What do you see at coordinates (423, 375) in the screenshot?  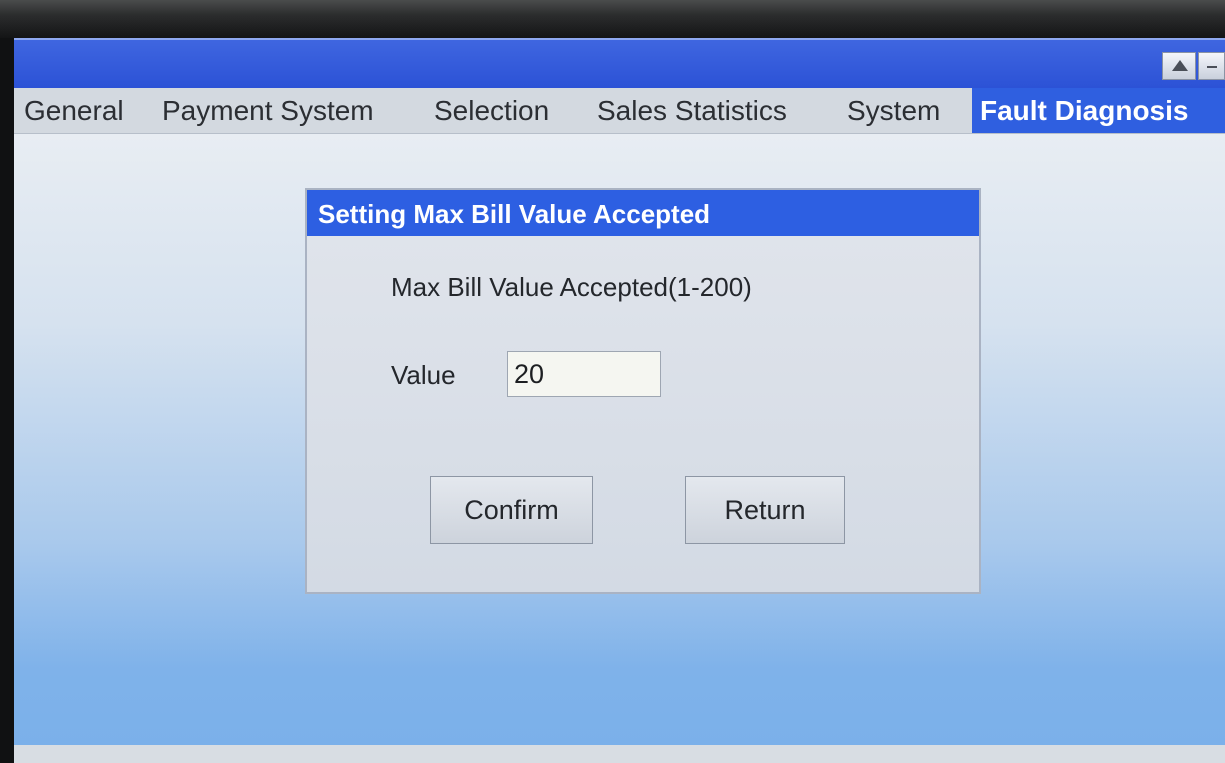 I see `value-label: Value` at bounding box center [423, 375].